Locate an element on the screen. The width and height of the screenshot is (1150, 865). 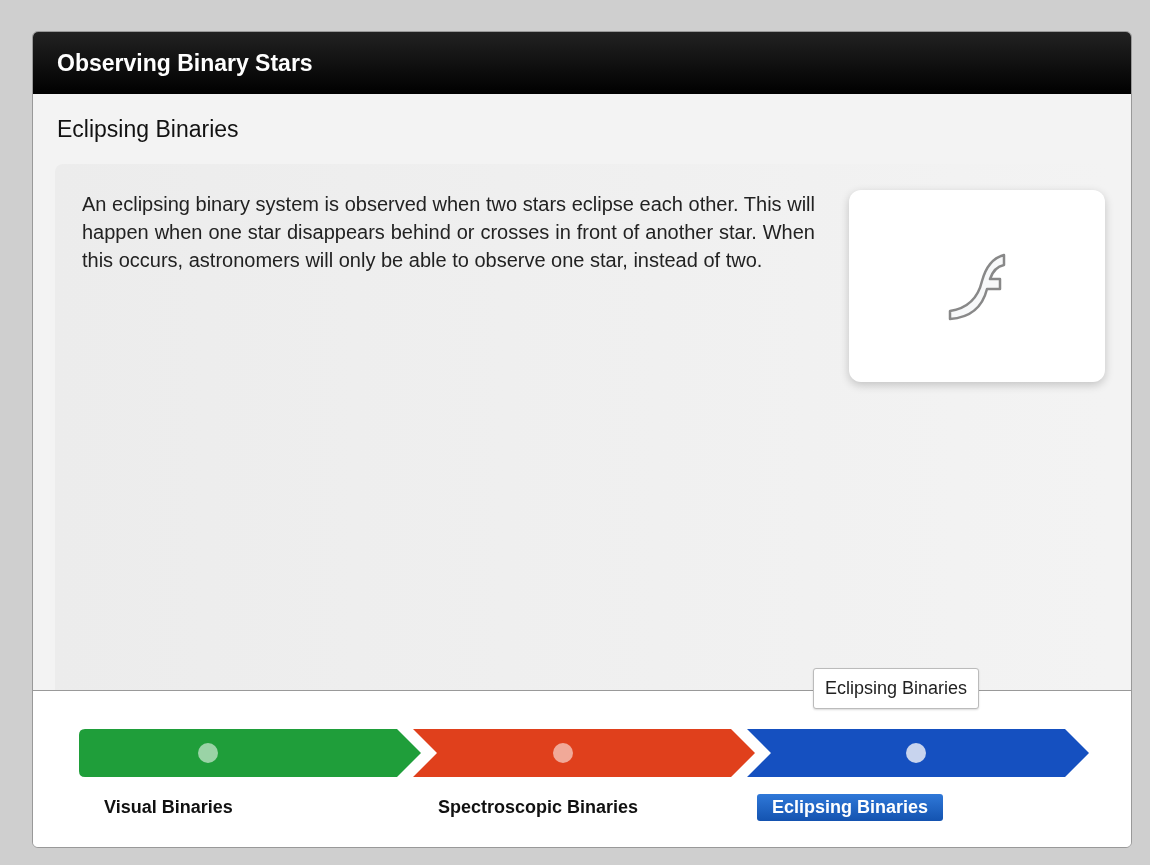
flash-logo-icon is located at coordinates (977, 286).